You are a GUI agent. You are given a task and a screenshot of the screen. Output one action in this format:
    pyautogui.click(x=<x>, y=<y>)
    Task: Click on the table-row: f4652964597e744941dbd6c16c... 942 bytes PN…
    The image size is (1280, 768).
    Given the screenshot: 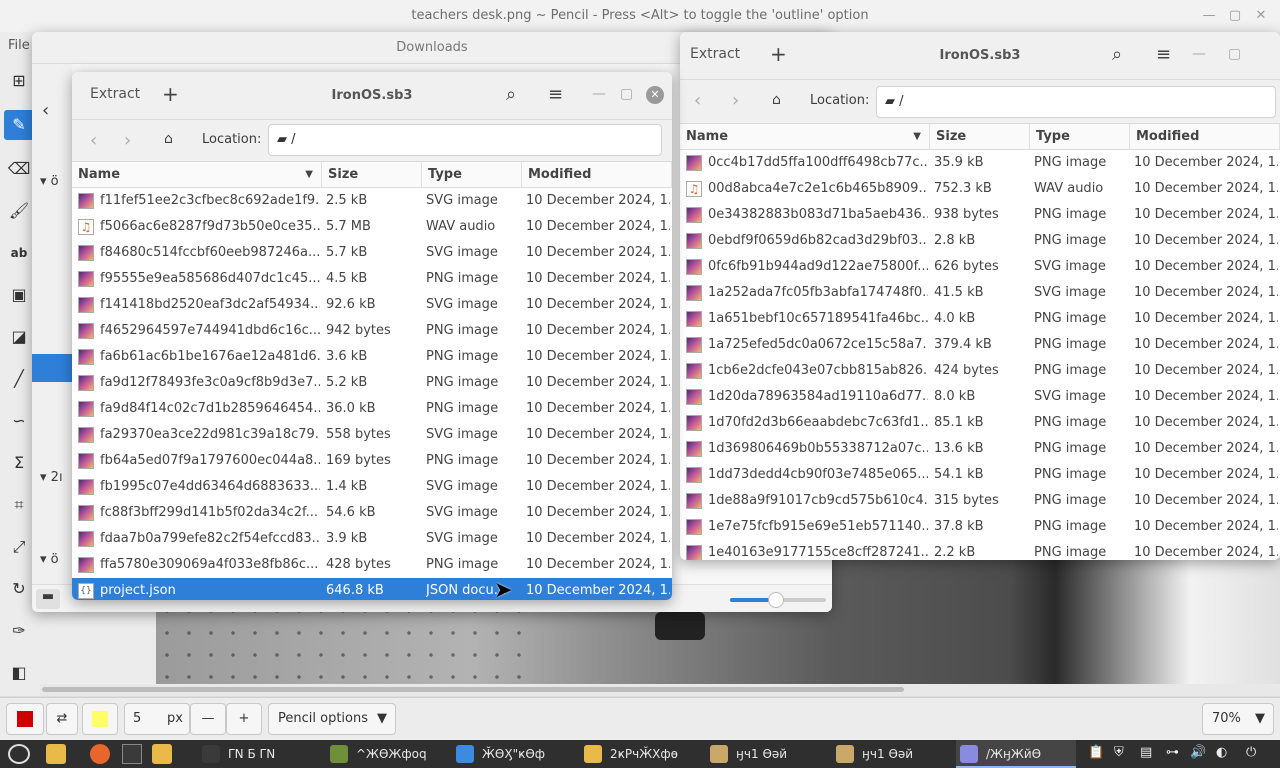 What is the action you would take?
    pyautogui.click(x=372, y=331)
    